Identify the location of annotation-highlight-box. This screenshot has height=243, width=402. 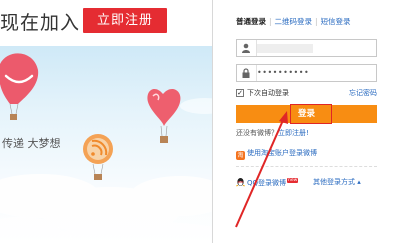
(311, 114).